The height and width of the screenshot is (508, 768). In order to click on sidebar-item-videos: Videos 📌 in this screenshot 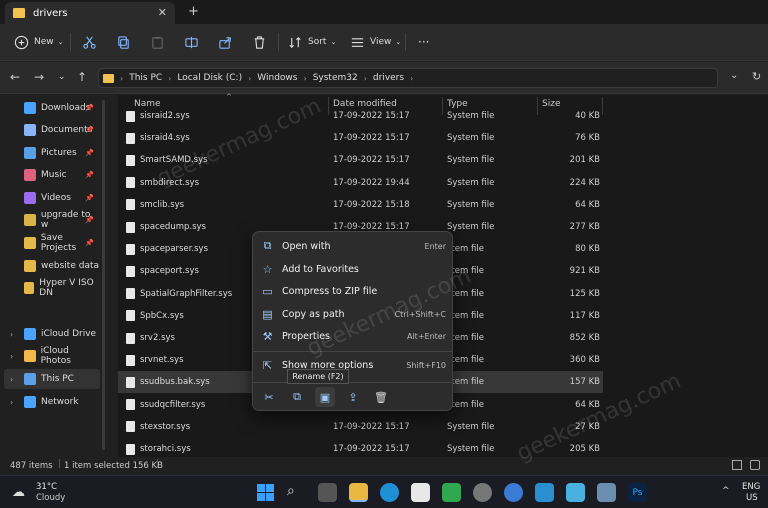, I will do `click(52, 198)`.